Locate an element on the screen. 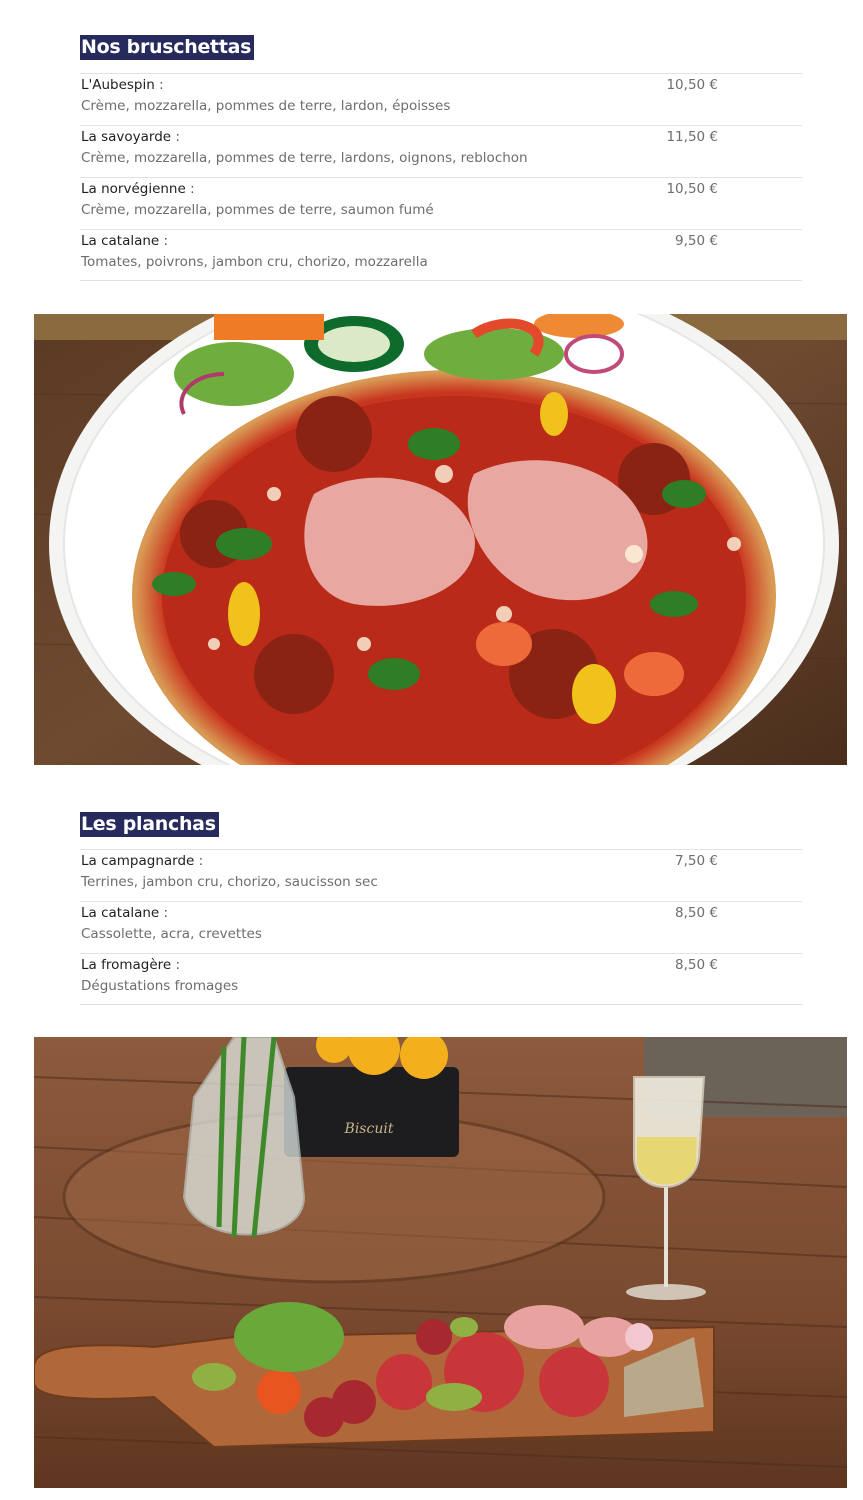  item-description: Dégustations fromages is located at coordinates (160, 986).